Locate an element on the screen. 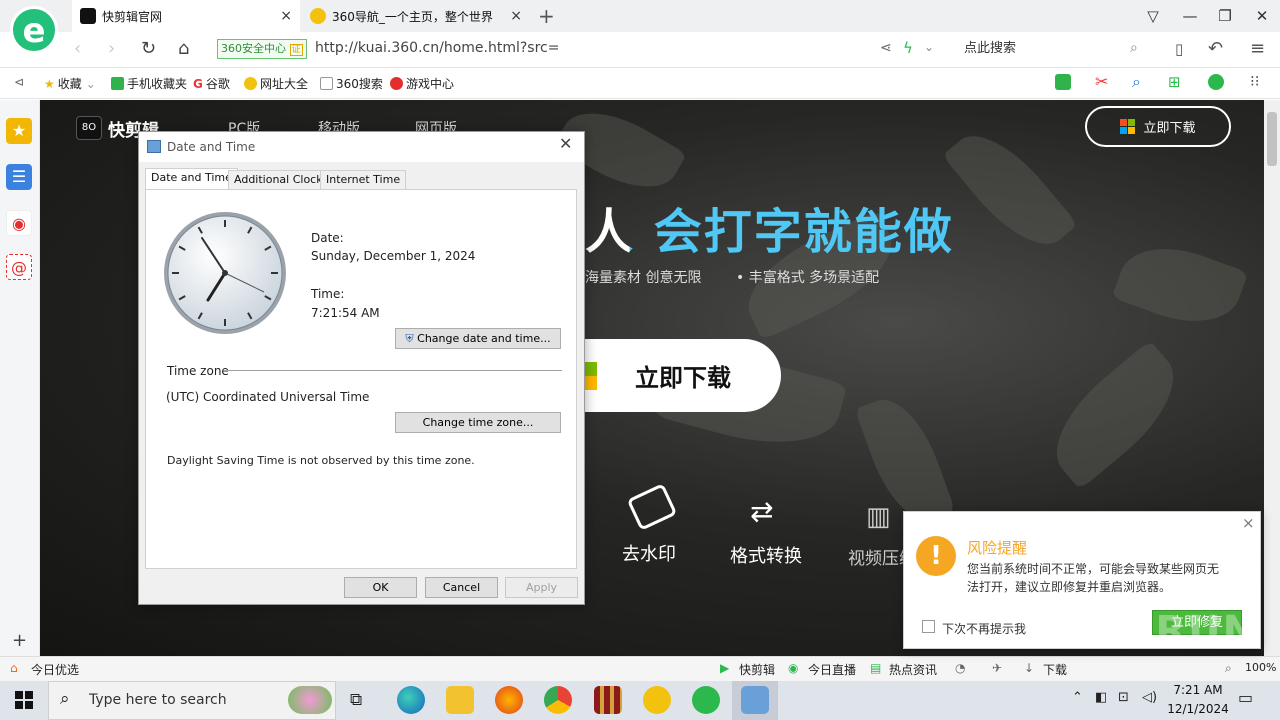 The width and height of the screenshot is (1280, 720). tab-additional-clocks: Additional Clocks is located at coordinates (281, 180).